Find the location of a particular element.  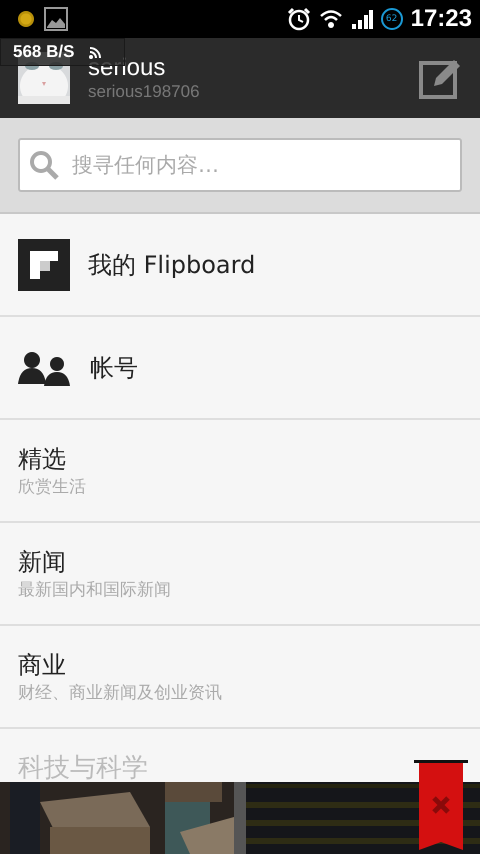

category-subtitle: 财经、商业新闻及创业资讯 is located at coordinates (120, 693).